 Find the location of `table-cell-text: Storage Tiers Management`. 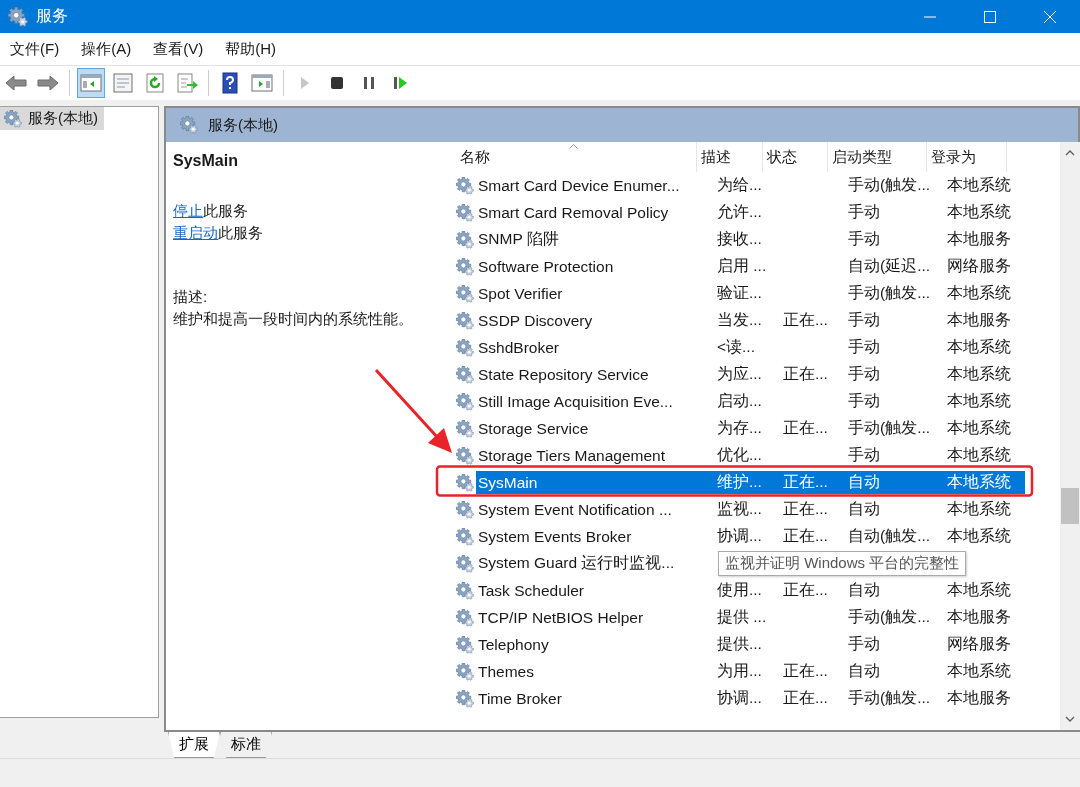

table-cell-text: Storage Tiers Management is located at coordinates (571, 455).